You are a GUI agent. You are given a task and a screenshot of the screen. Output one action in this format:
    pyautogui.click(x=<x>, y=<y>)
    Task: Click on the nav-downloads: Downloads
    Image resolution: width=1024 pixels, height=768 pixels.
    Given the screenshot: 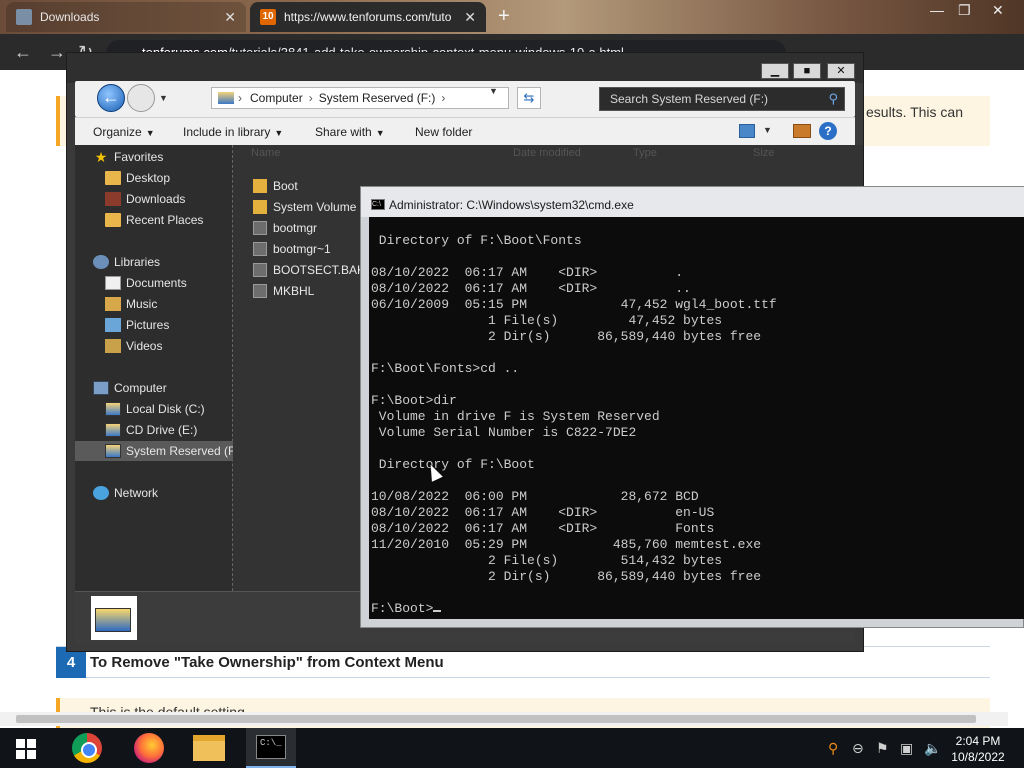 What is the action you would take?
    pyautogui.click(x=145, y=199)
    